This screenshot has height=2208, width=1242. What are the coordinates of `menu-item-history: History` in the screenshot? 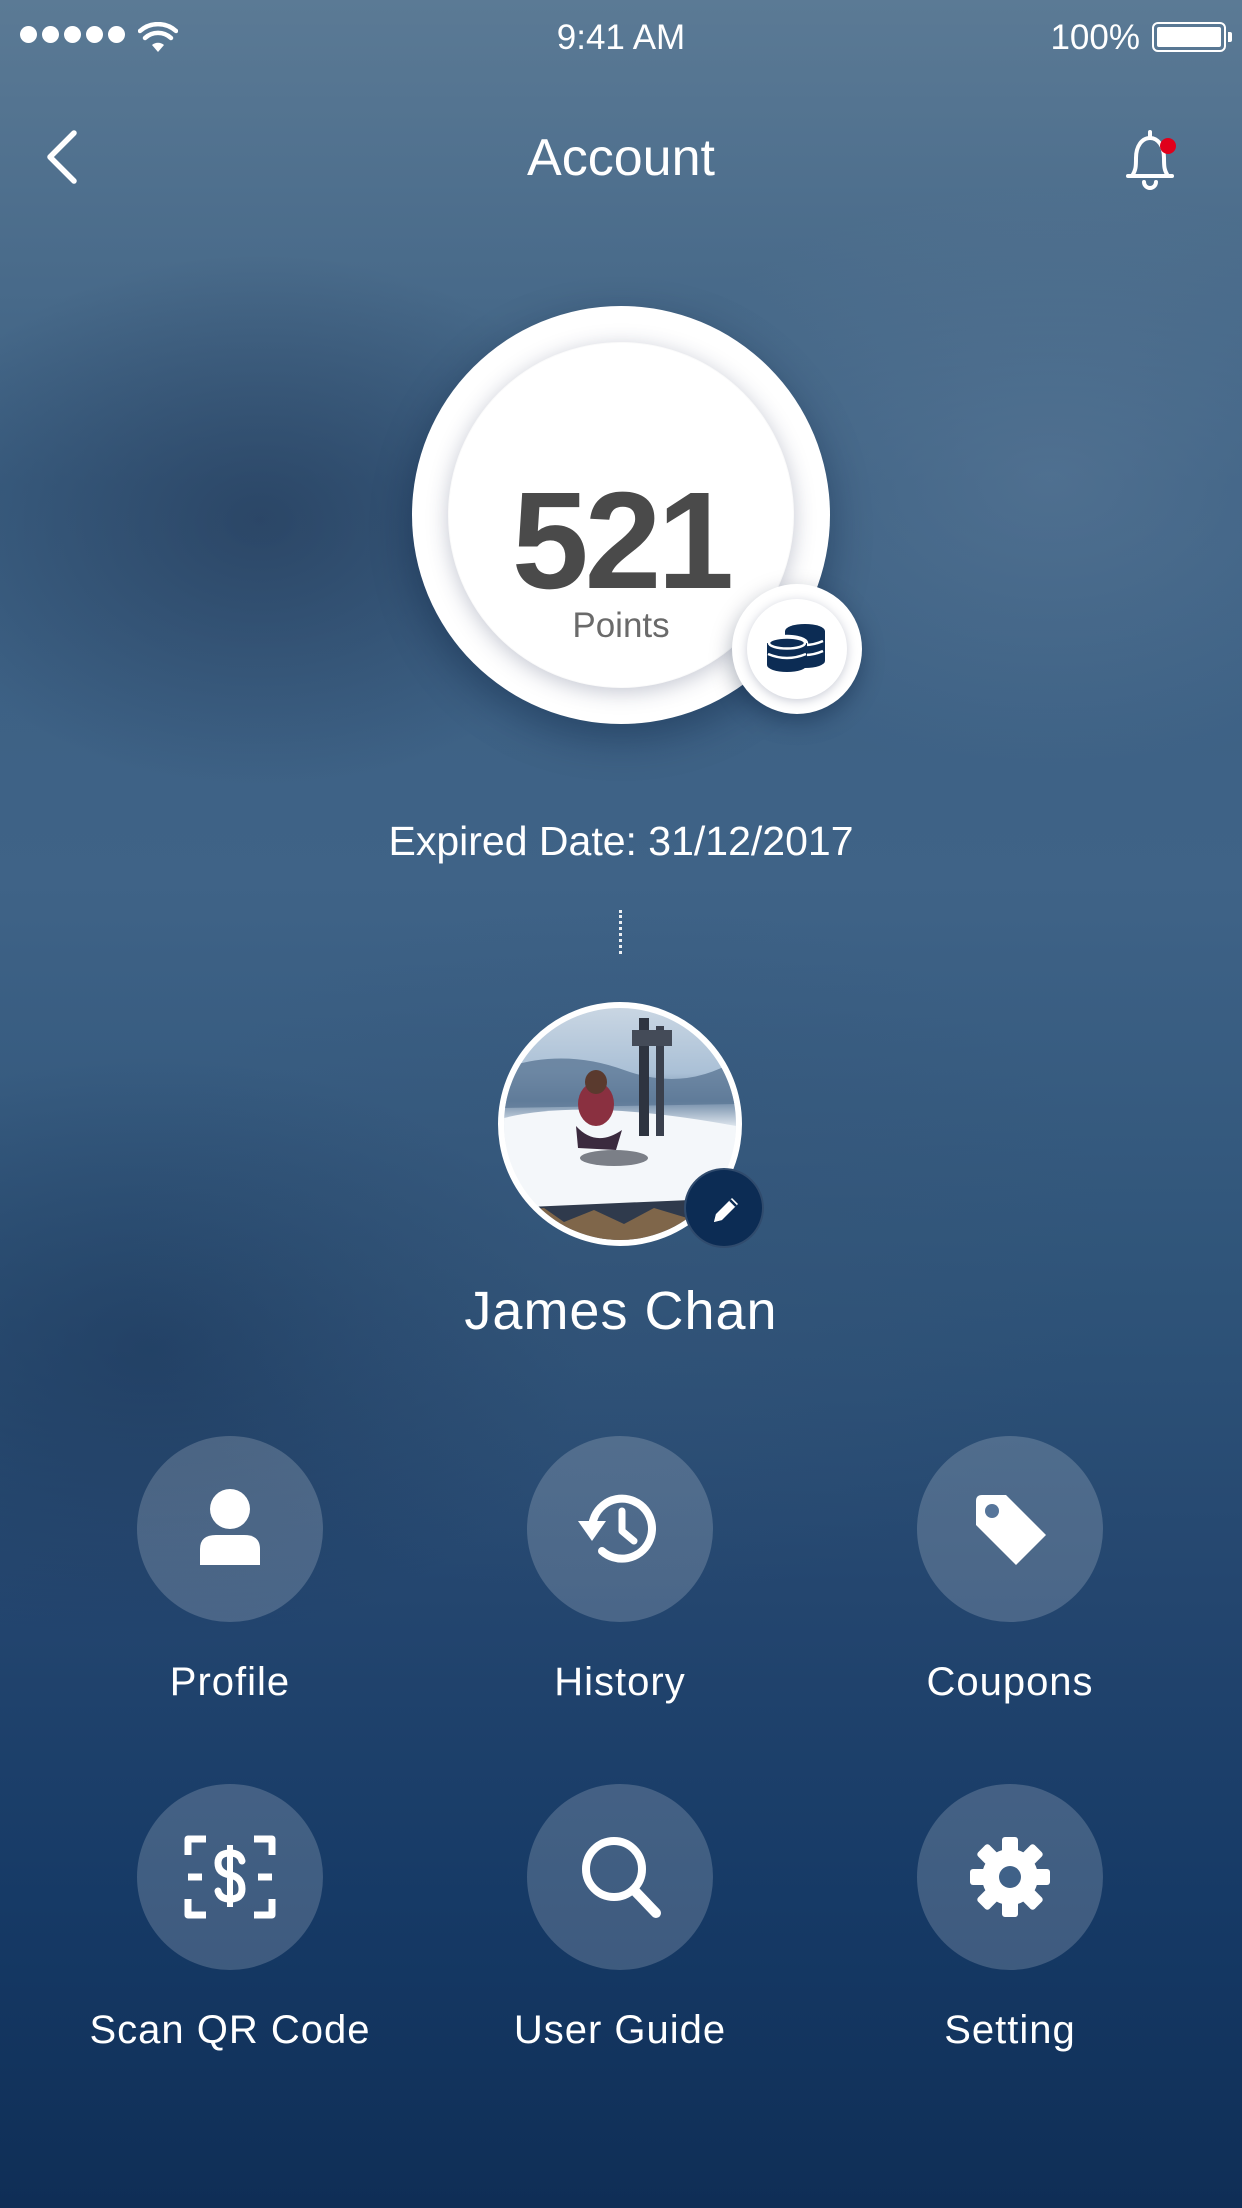 It's located at (620, 1586).